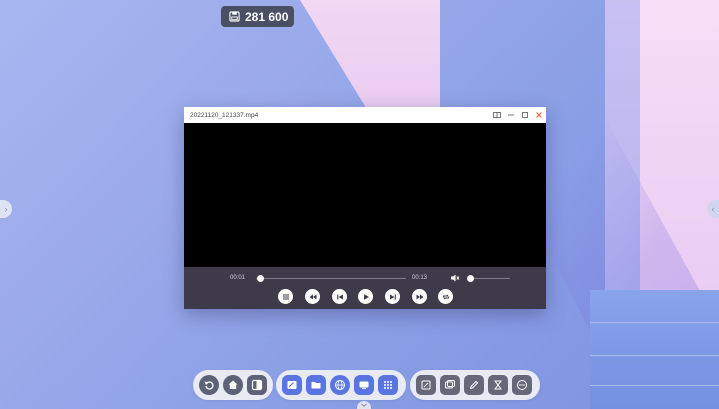 The height and width of the screenshot is (409, 719). I want to click on home-icon, so click(233, 385).